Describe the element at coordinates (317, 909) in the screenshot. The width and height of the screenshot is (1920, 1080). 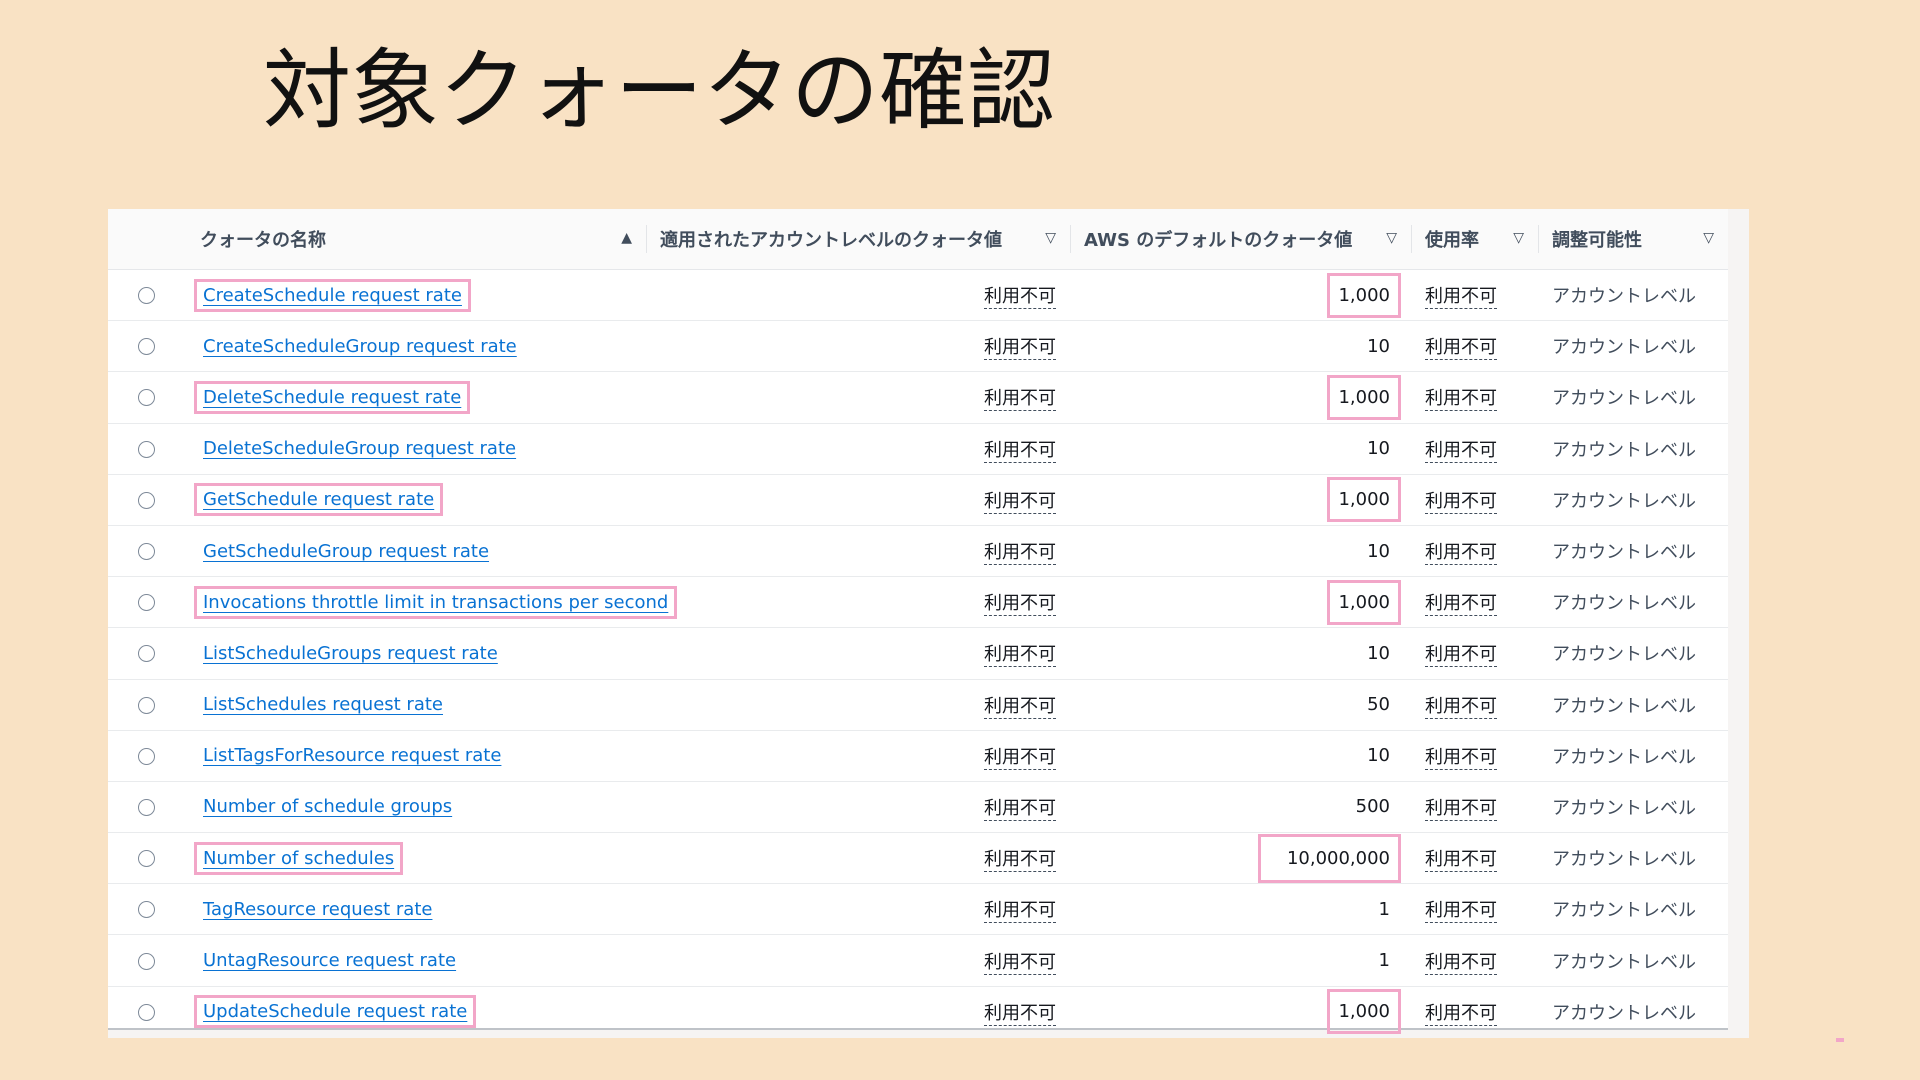
I see `quota-name-link: TagResource request rate` at that location.